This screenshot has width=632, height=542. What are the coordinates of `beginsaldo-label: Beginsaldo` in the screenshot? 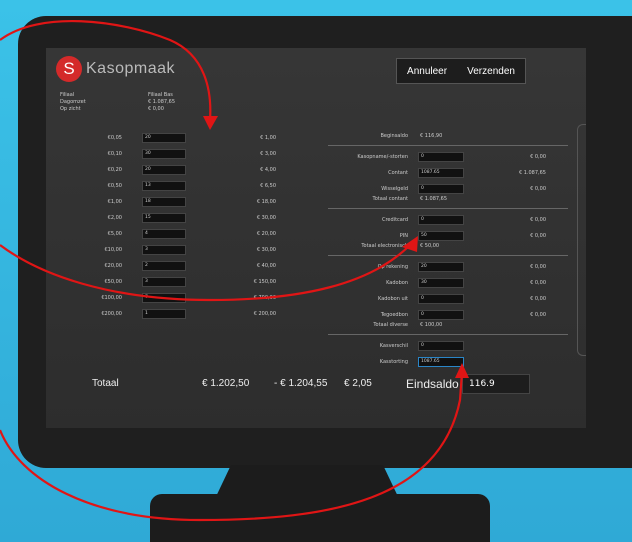 It's located at (394, 136).